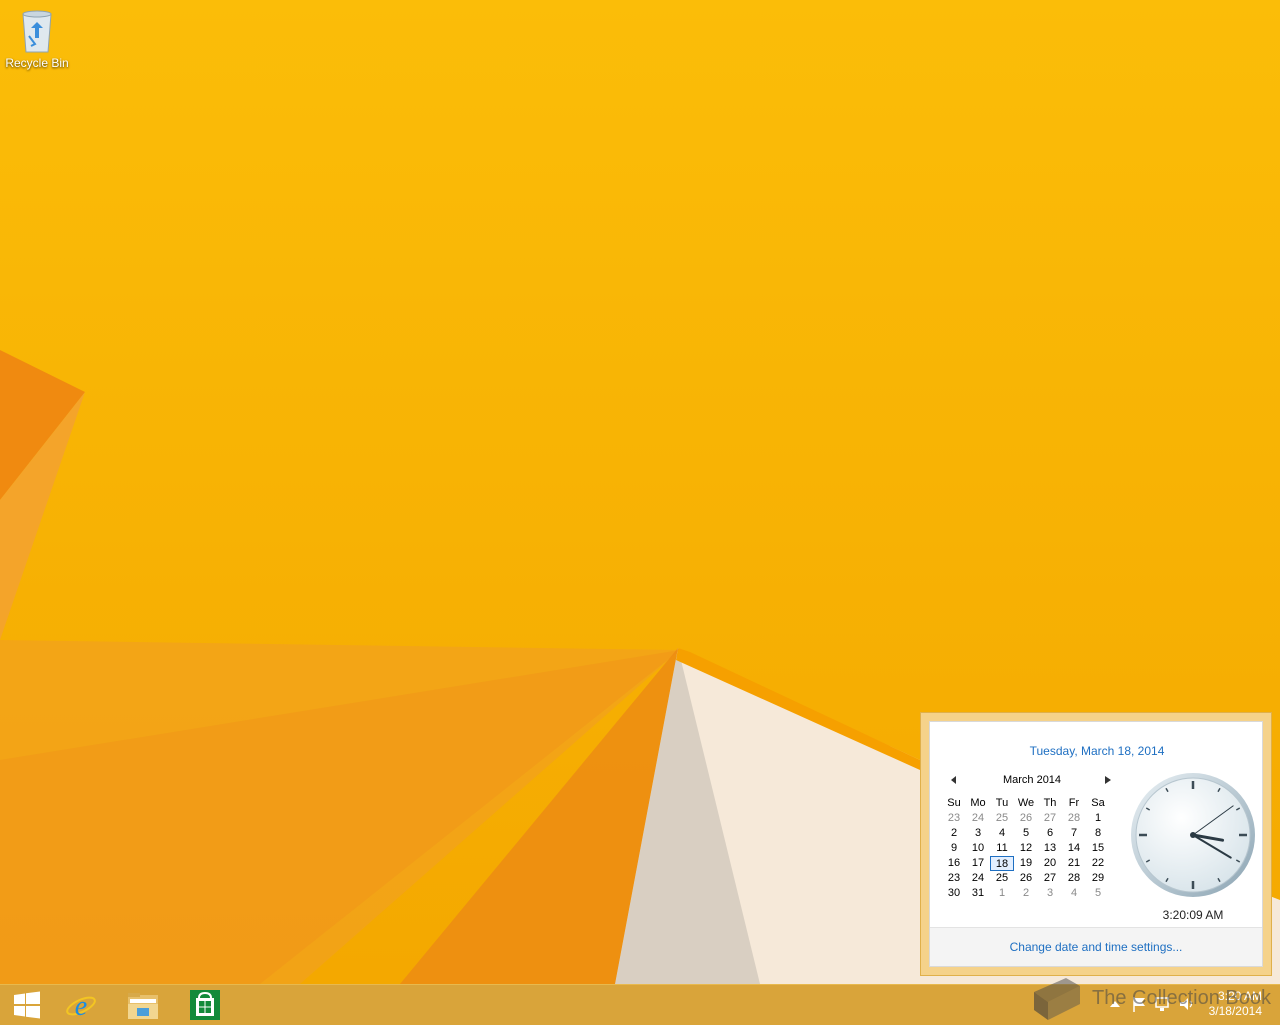 This screenshot has height=1025, width=1280. I want to click on weekday-header: We, so click(1026, 803).